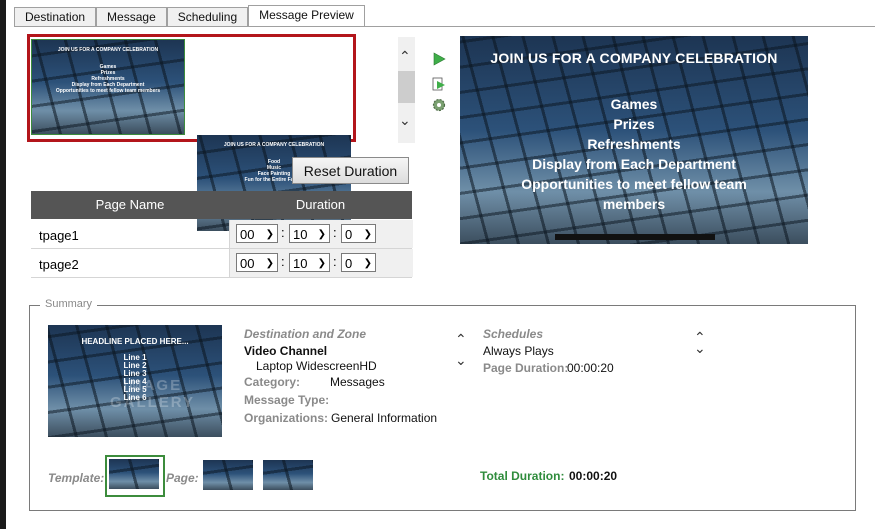 The width and height of the screenshot is (875, 529). What do you see at coordinates (518, 351) in the screenshot?
I see `schedule-value: Always Plays` at bounding box center [518, 351].